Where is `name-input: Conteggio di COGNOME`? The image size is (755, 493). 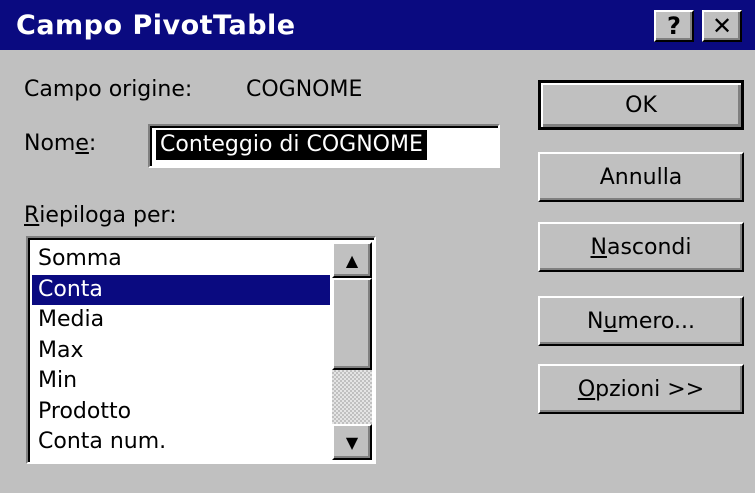 name-input: Conteggio di COGNOME is located at coordinates (324, 146).